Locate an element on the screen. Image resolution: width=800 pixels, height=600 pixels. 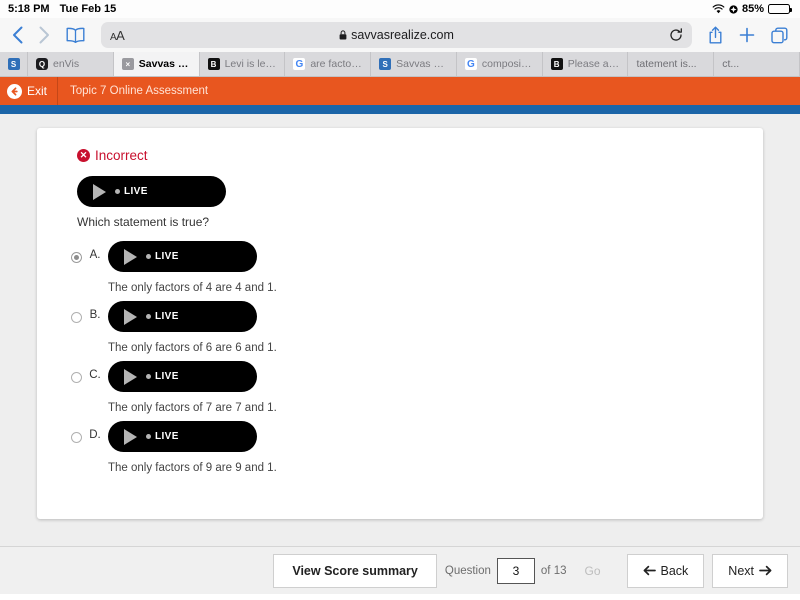
reload-button is located at coordinates (676, 35).